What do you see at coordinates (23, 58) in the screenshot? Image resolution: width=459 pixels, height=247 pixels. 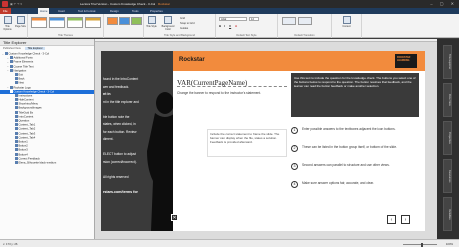 I see `tree-item-label: Additional Fonts` at bounding box center [23, 58].